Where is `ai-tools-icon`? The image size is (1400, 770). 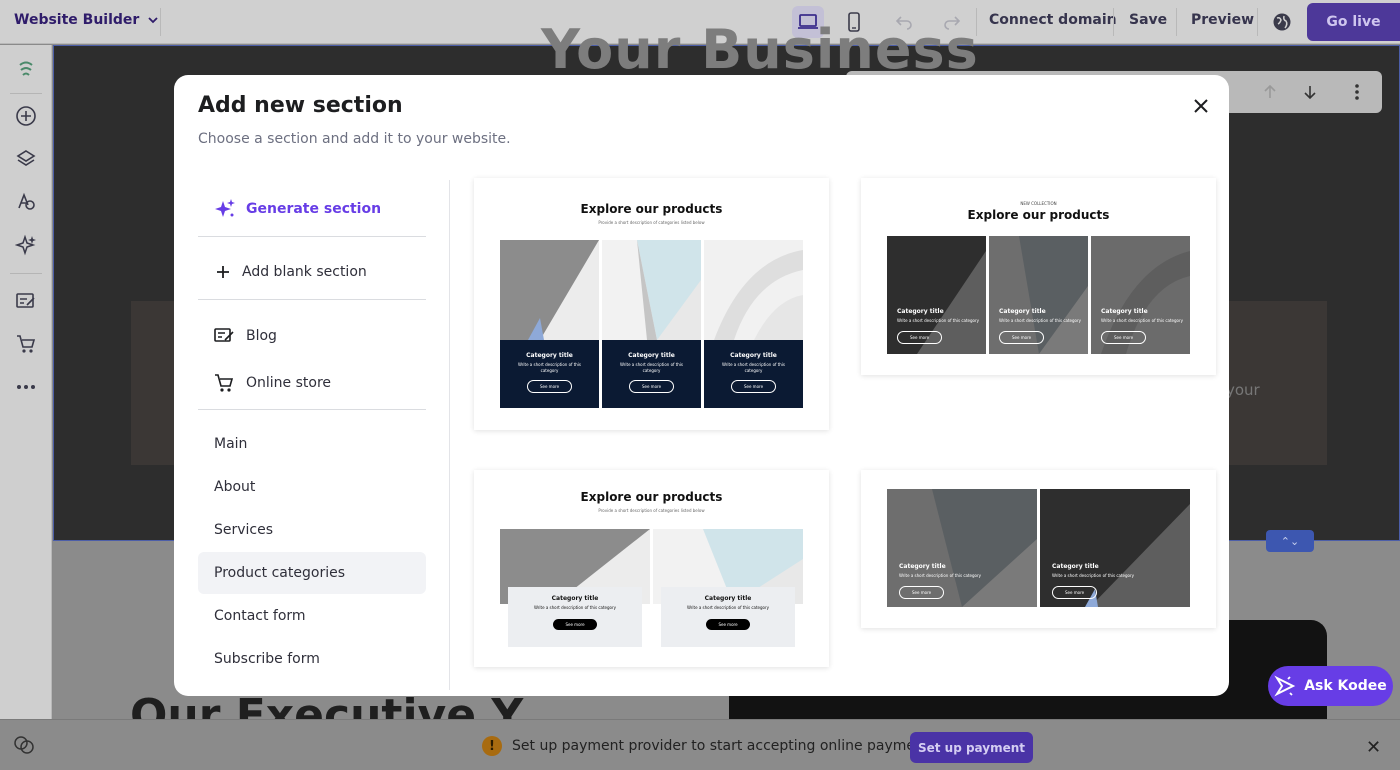
ai-tools-icon is located at coordinates (26, 245).